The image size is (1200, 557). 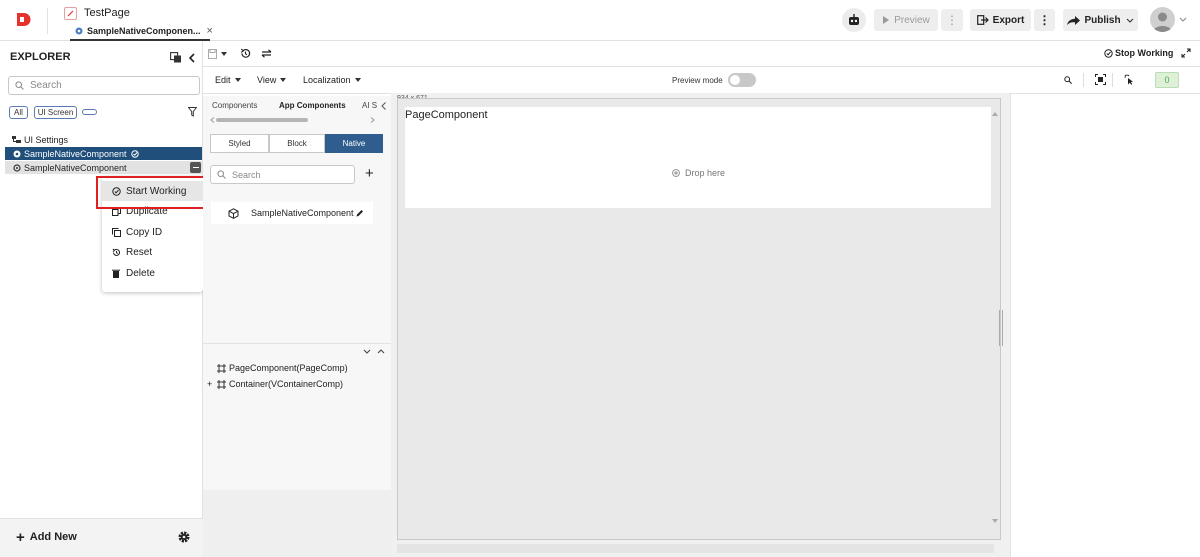 I want to click on search-placeholder: Search, so click(x=46, y=85).